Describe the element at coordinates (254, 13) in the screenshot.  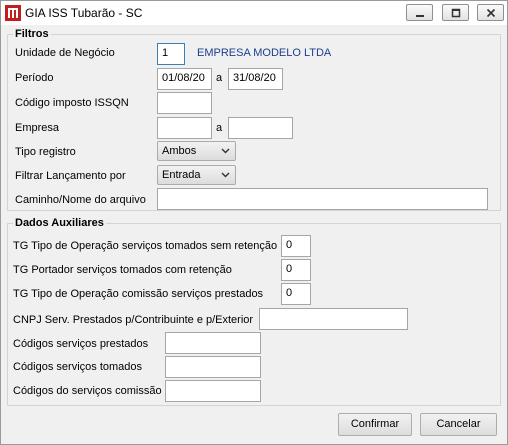
I see `title-bar: GIA ISS Tubarão - SC` at that location.